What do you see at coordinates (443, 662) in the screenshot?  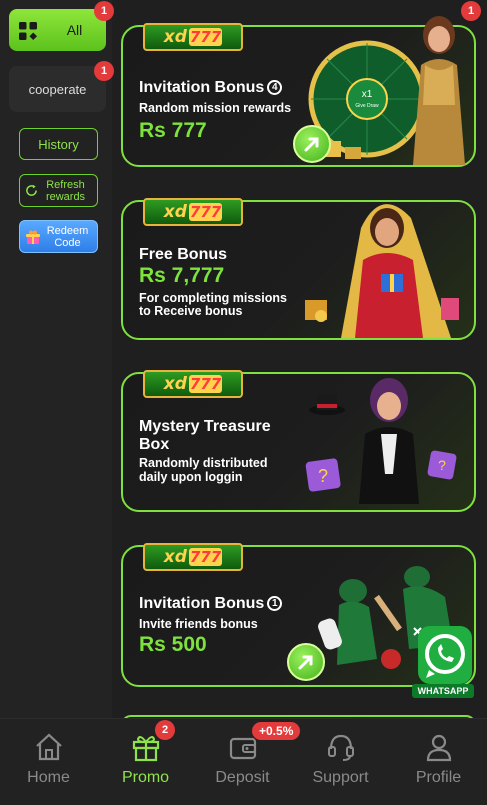 I see `whatsapp-float-button: WHATSAPP` at bounding box center [443, 662].